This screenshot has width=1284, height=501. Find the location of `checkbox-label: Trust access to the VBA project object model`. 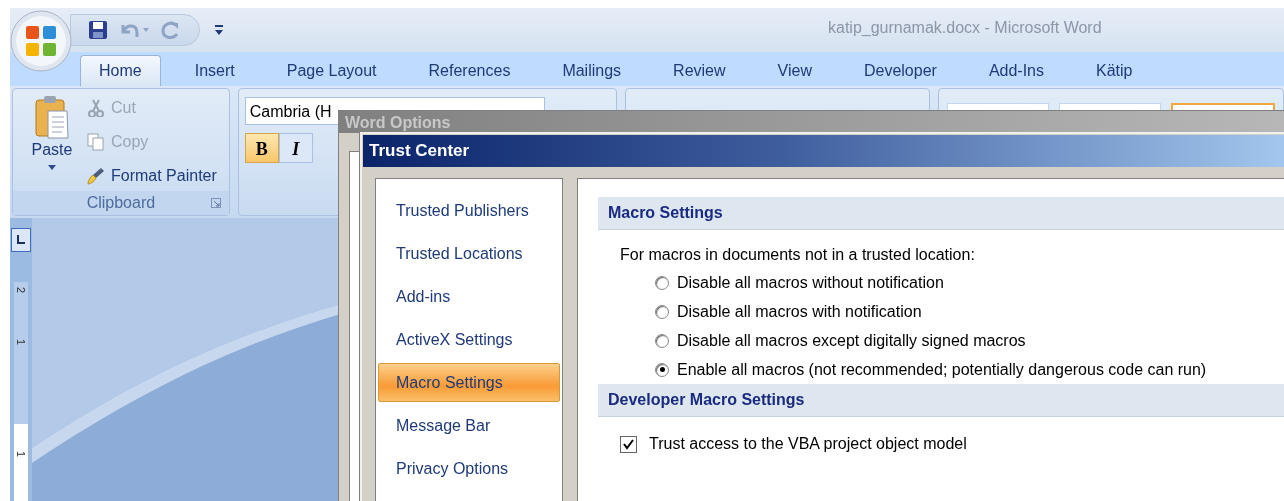

checkbox-label: Trust access to the VBA project object model is located at coordinates (808, 444).